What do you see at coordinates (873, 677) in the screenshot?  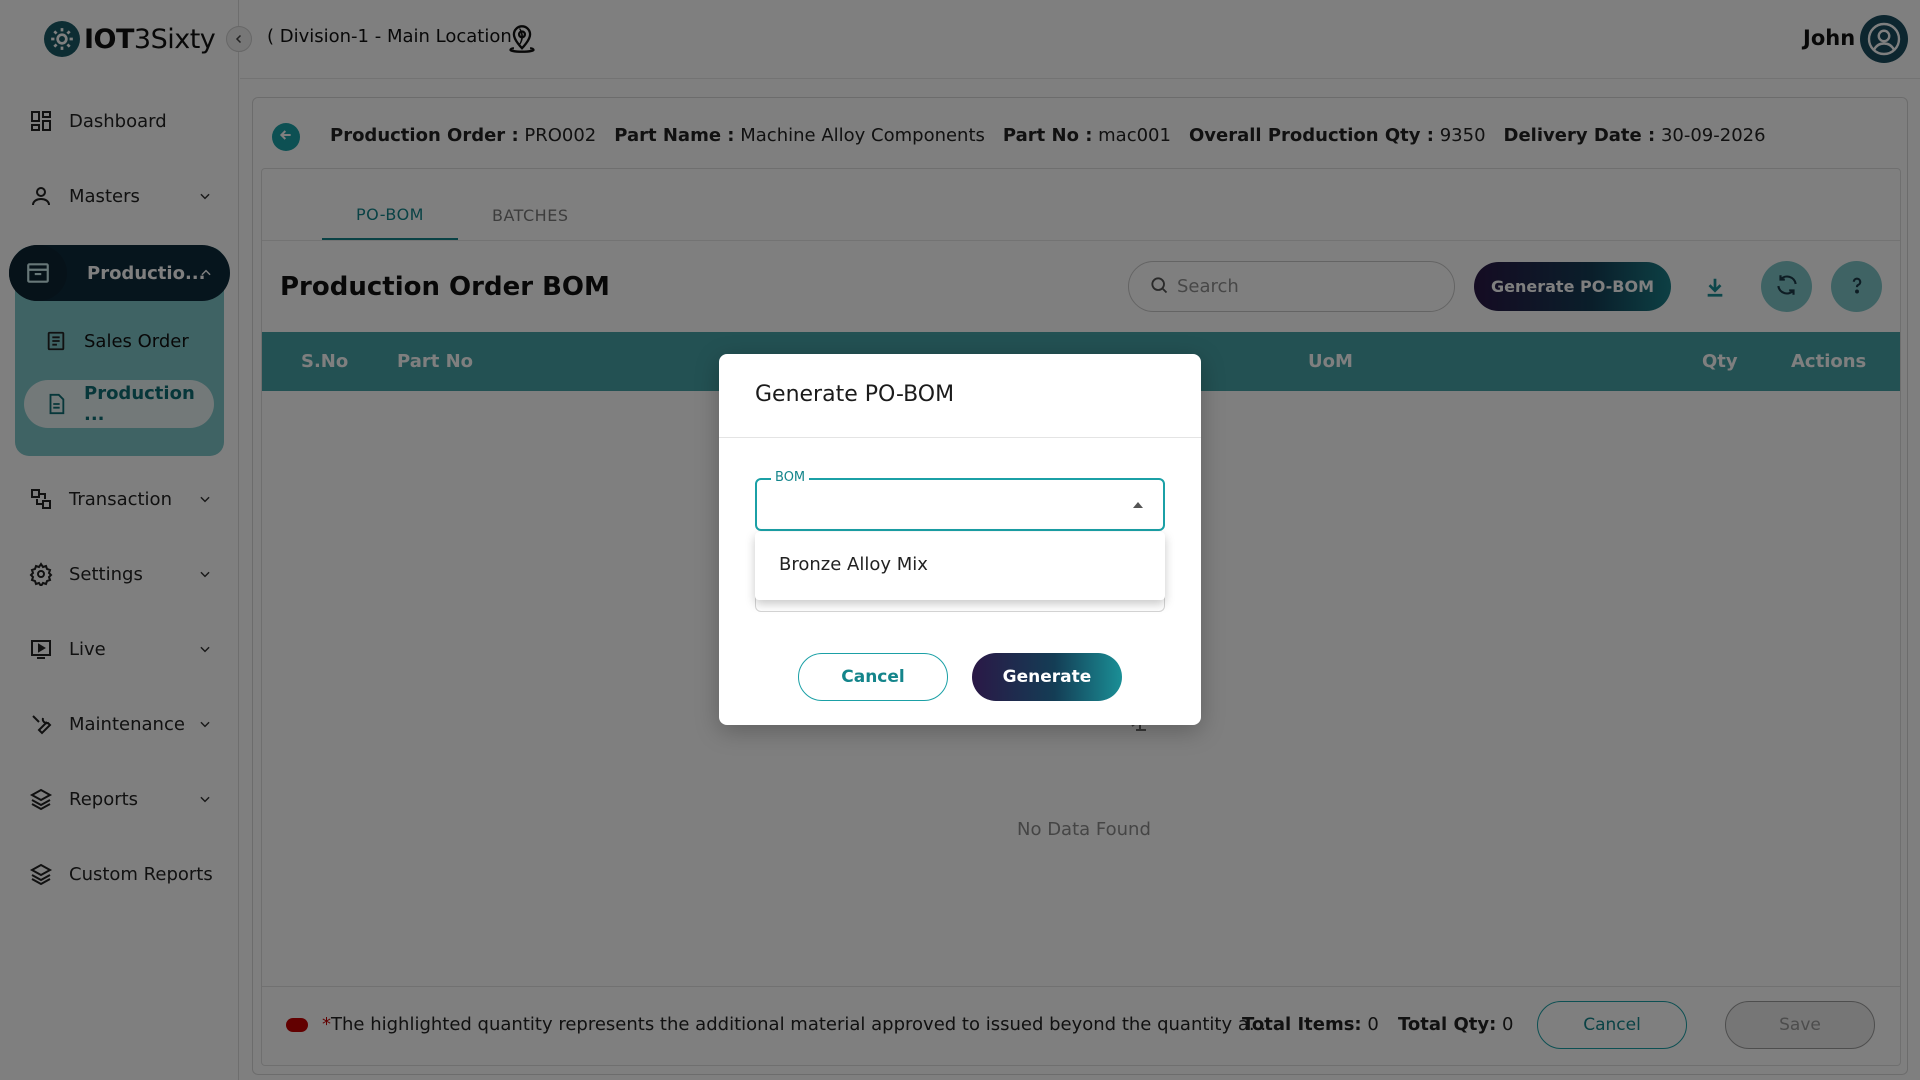 I see `dialog-cancel-button: Cancel` at bounding box center [873, 677].